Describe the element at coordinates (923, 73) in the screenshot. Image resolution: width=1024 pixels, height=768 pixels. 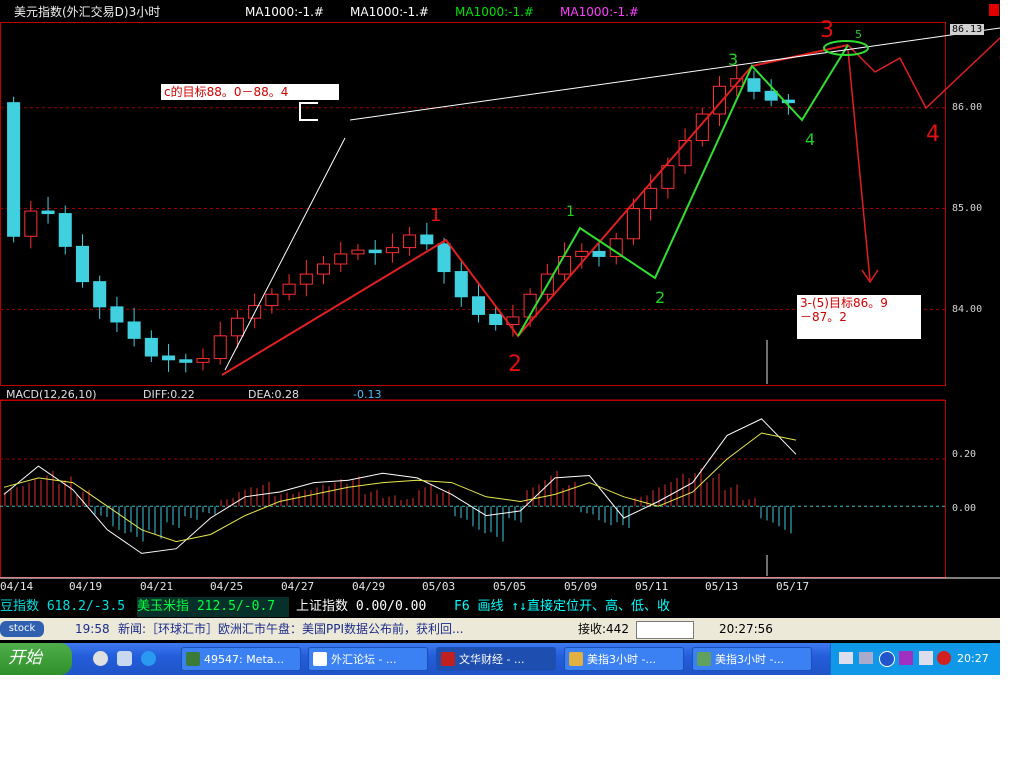
I see `wave-projection-red` at that location.